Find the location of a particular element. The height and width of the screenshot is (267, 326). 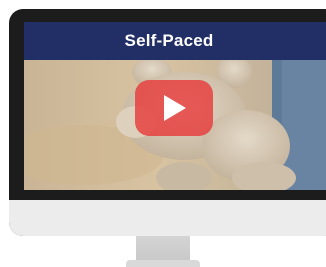

play-icon is located at coordinates (175, 108).